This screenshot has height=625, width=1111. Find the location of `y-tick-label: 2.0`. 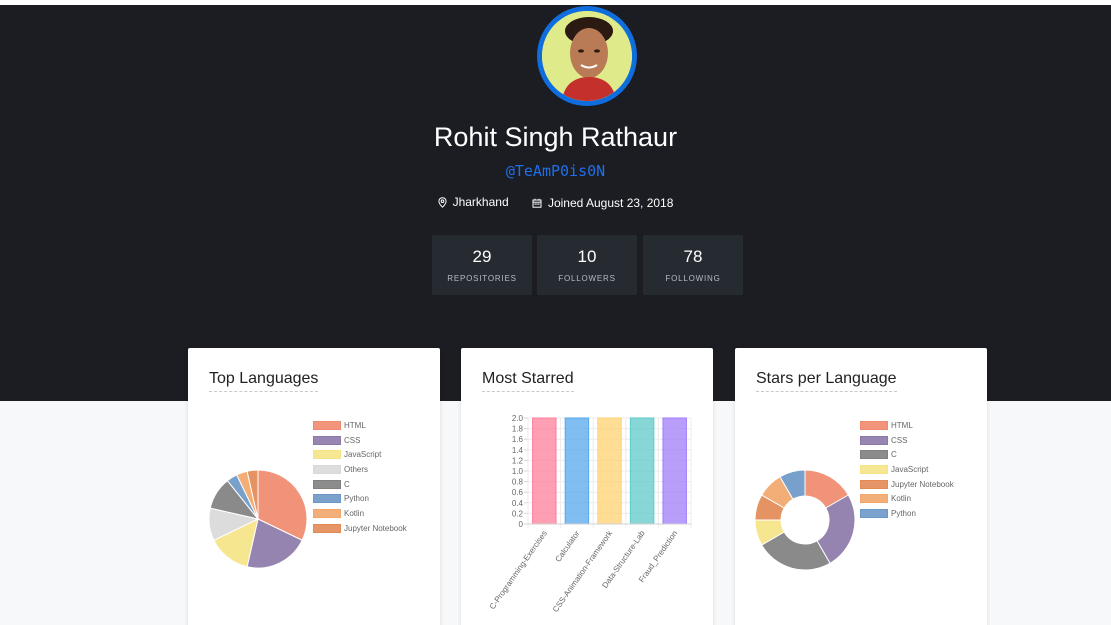

y-tick-label: 2.0 is located at coordinates (518, 418).